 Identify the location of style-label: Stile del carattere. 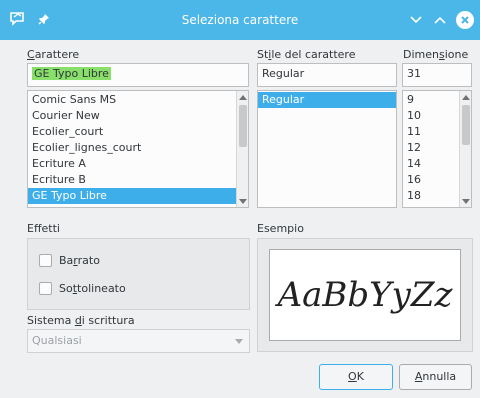
(306, 54).